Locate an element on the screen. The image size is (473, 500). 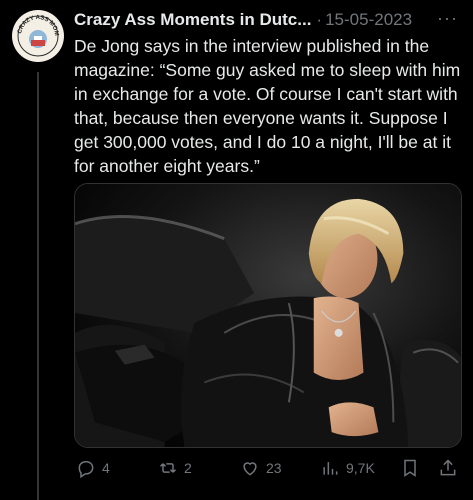
thread-line is located at coordinates (38, 286).